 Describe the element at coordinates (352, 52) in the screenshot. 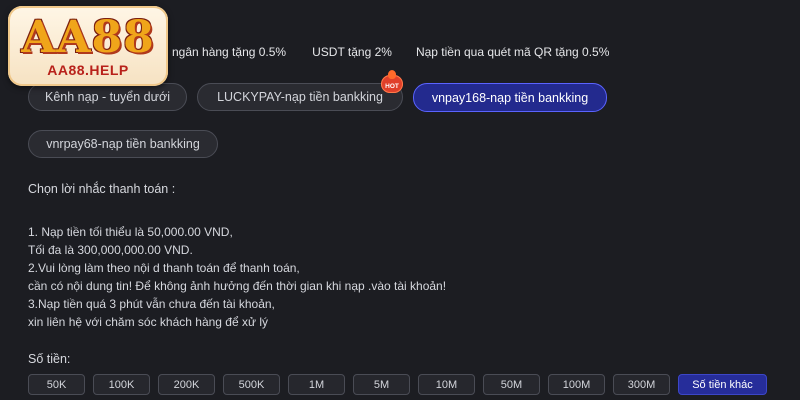

I see `tab-usdt-bonus: USDT tặng 2%` at that location.